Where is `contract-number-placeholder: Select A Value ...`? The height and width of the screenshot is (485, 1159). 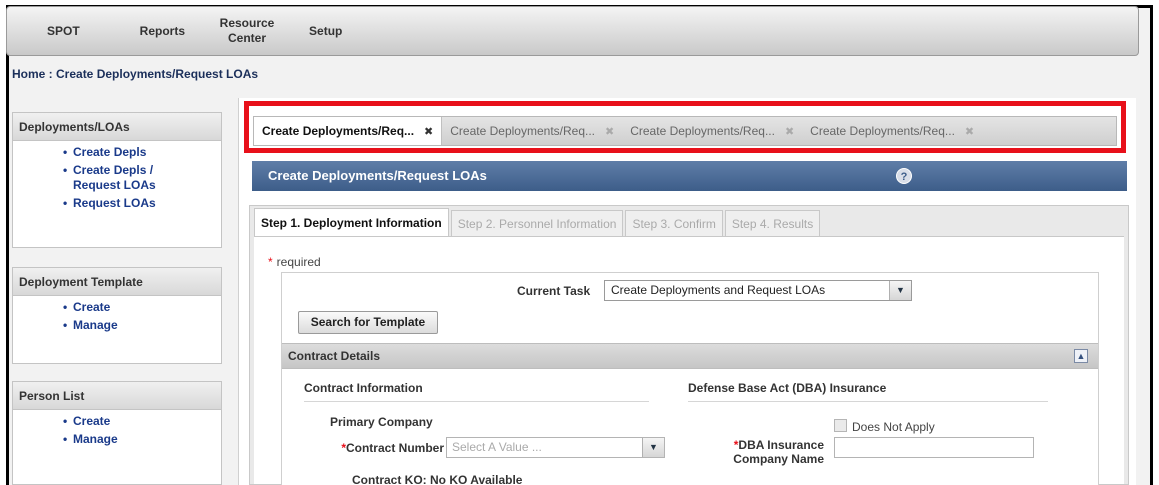 contract-number-placeholder: Select A Value ... is located at coordinates (497, 447).